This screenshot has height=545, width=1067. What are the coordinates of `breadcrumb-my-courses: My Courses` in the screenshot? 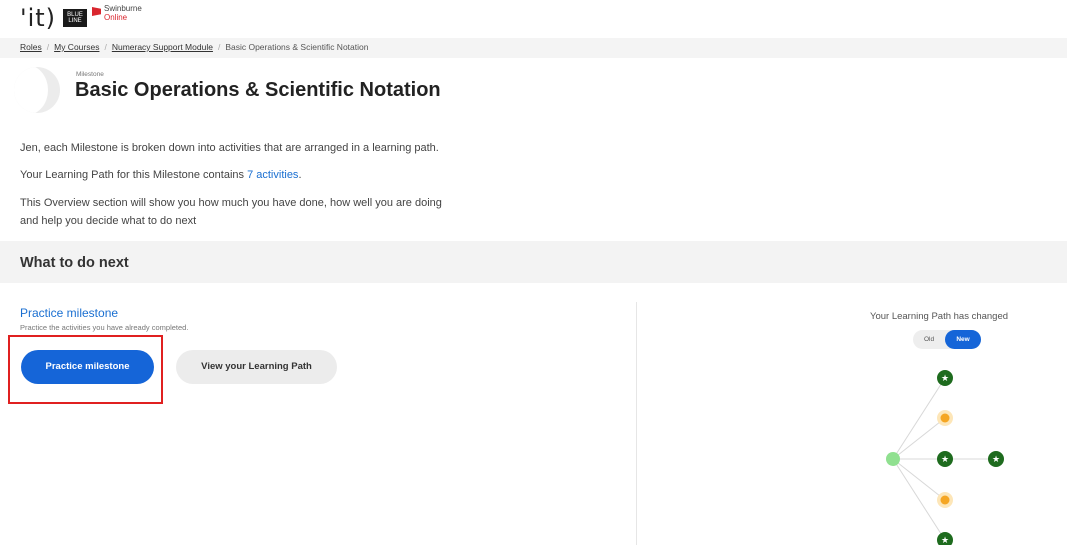 It's located at (76, 47).